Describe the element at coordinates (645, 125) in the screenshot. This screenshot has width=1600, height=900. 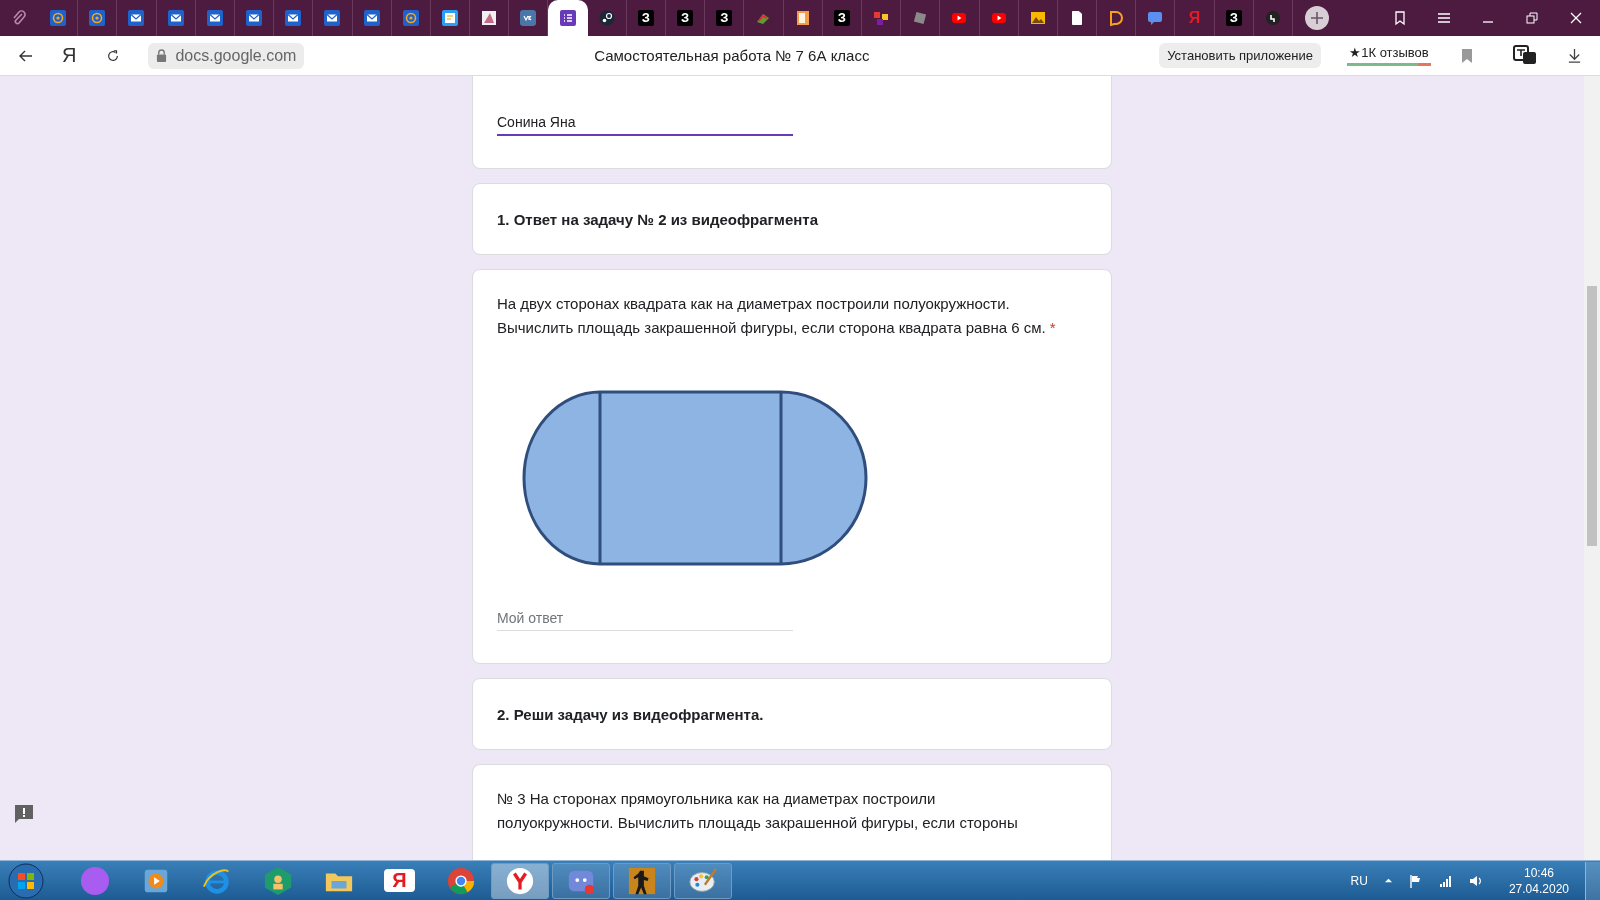
I see `name-field: Сонина Яна` at that location.